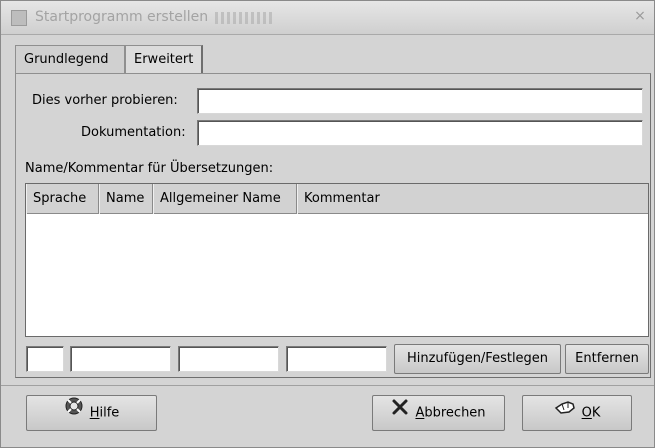 The width and height of the screenshot is (655, 448). Describe the element at coordinates (400, 413) in the screenshot. I see `x-icon` at that location.